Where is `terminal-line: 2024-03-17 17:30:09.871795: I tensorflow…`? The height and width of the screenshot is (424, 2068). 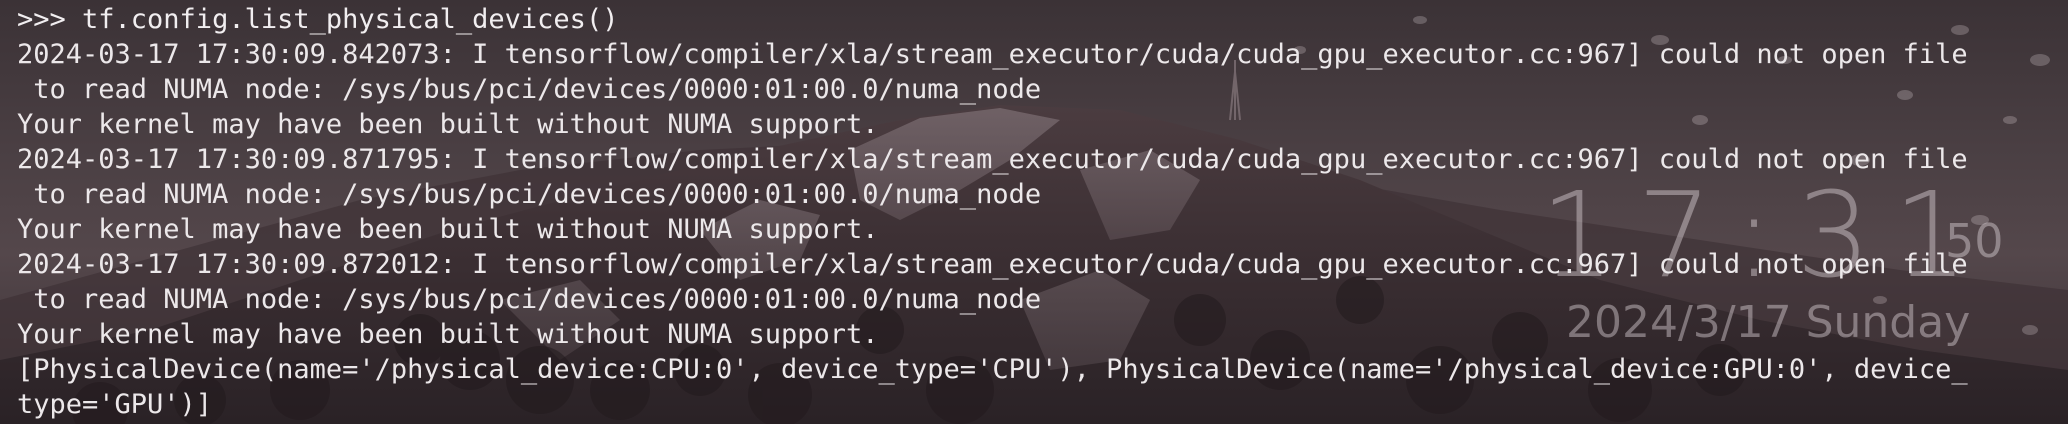 terminal-line: 2024-03-17 17:30:09.871795: I tensorflow… is located at coordinates (992, 159).